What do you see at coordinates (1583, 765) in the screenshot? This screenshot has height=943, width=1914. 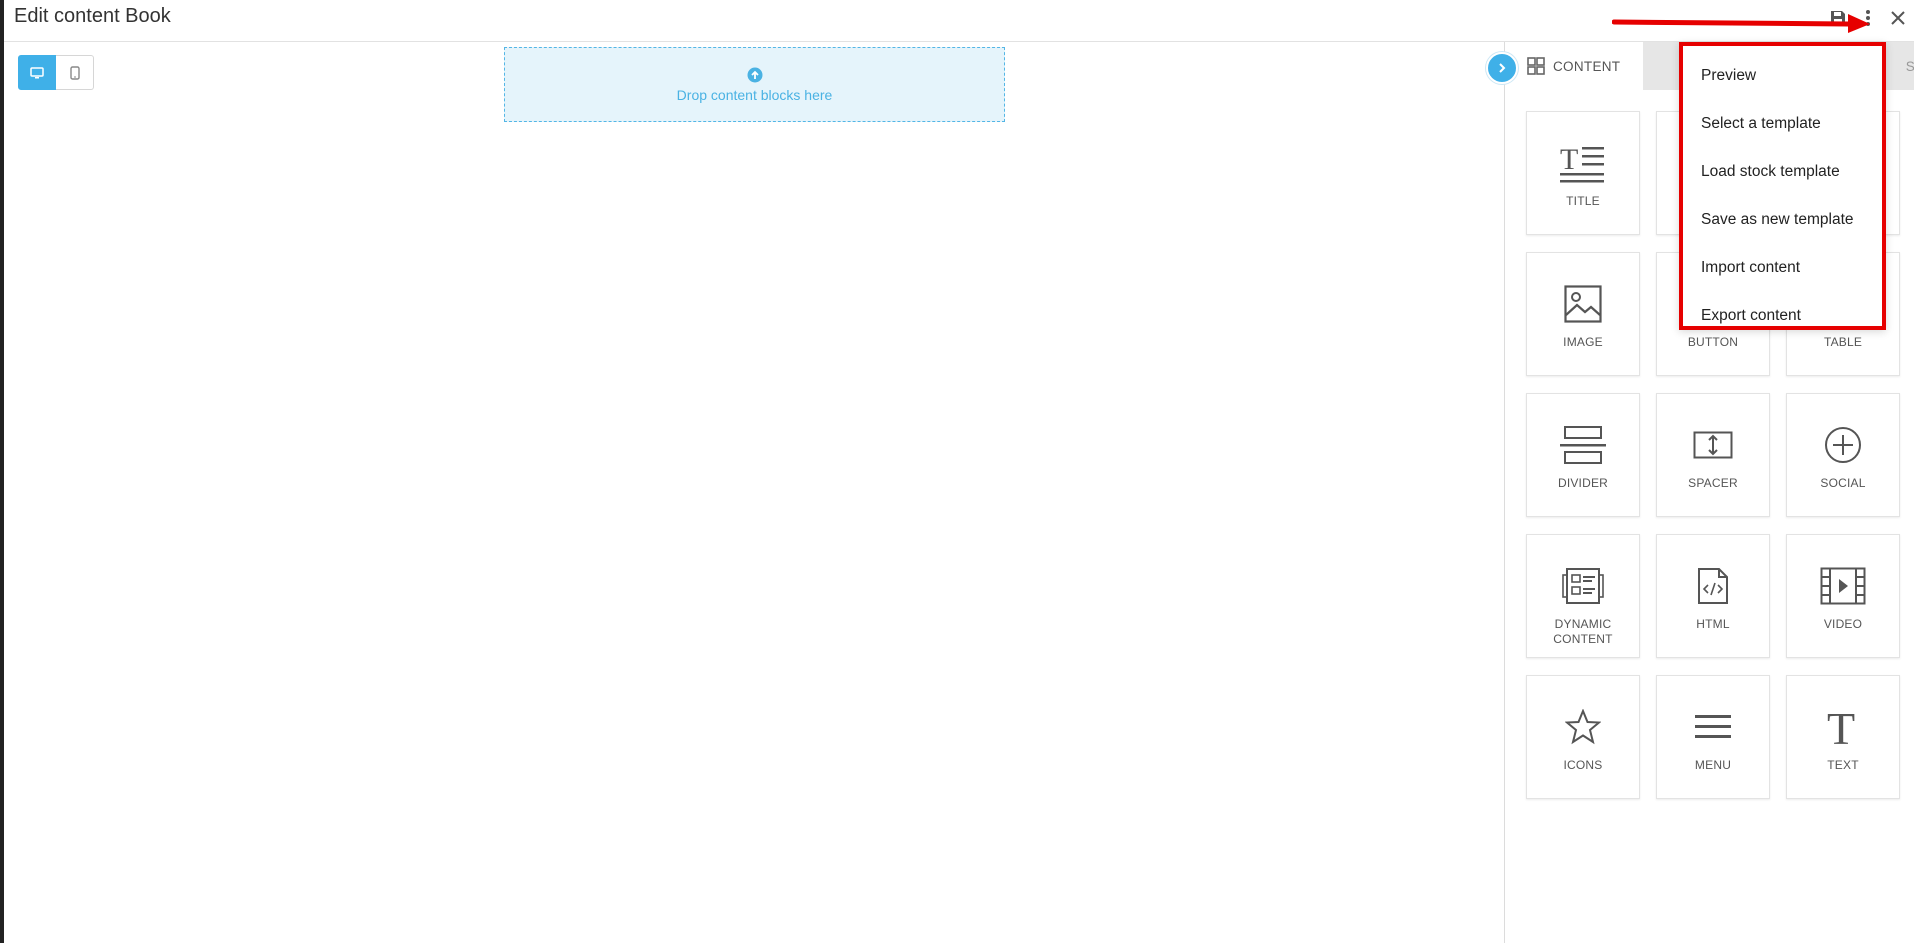 I see `block-label: ICONS` at bounding box center [1583, 765].